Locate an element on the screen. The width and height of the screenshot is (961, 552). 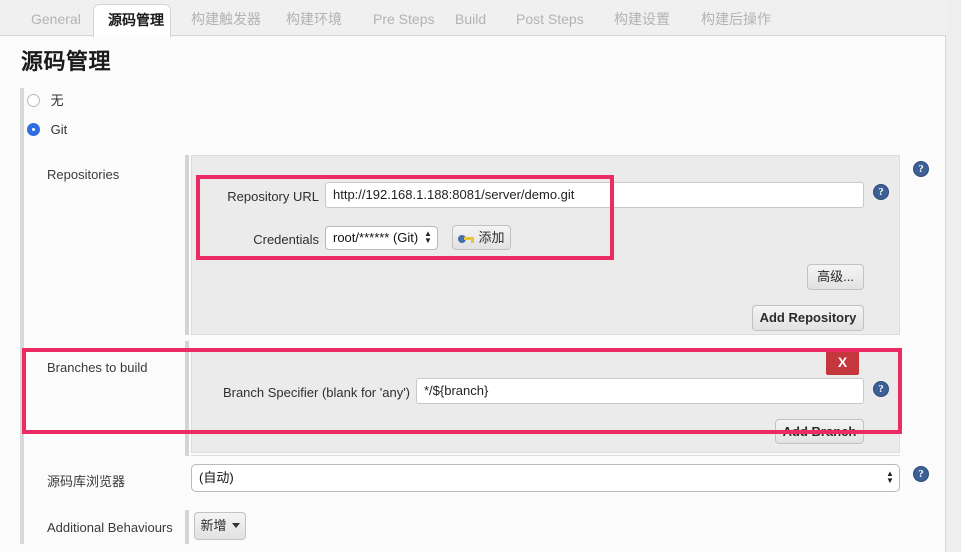
branches-rail is located at coordinates (187, 398).